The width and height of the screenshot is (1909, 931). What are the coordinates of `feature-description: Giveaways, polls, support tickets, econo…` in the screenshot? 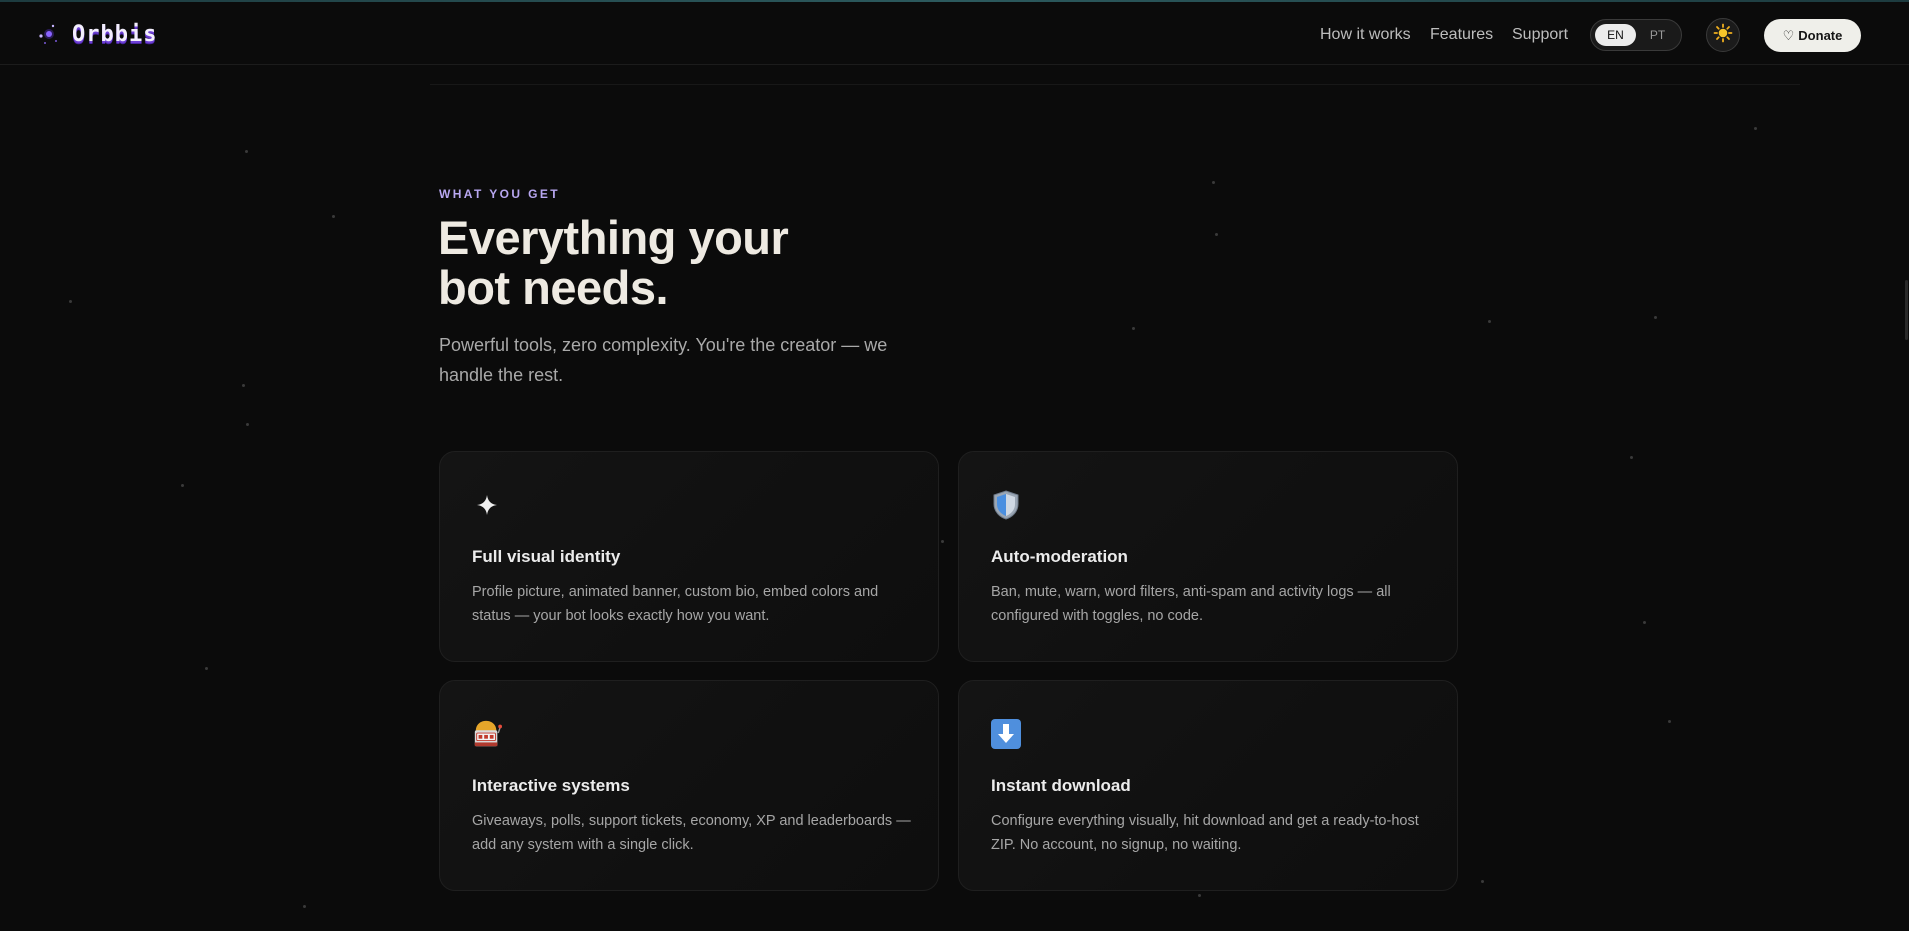 It's located at (691, 833).